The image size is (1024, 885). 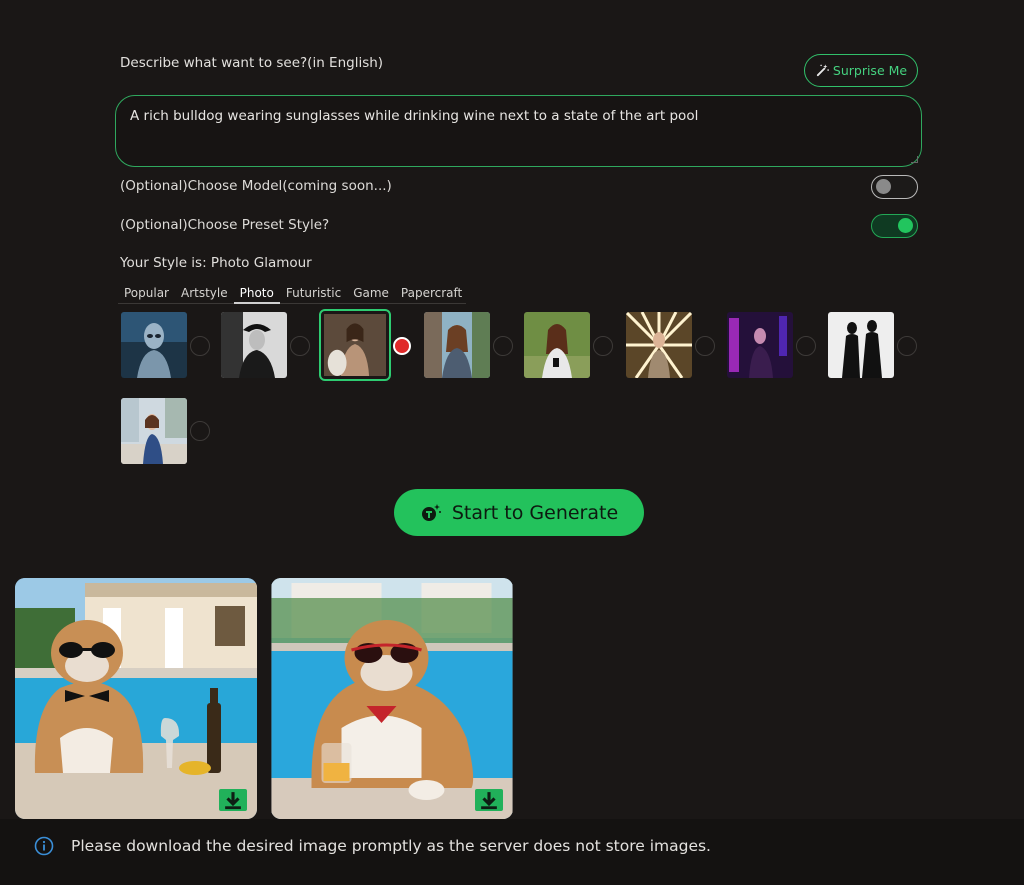 What do you see at coordinates (806, 346) in the screenshot?
I see `style-radio-neon` at bounding box center [806, 346].